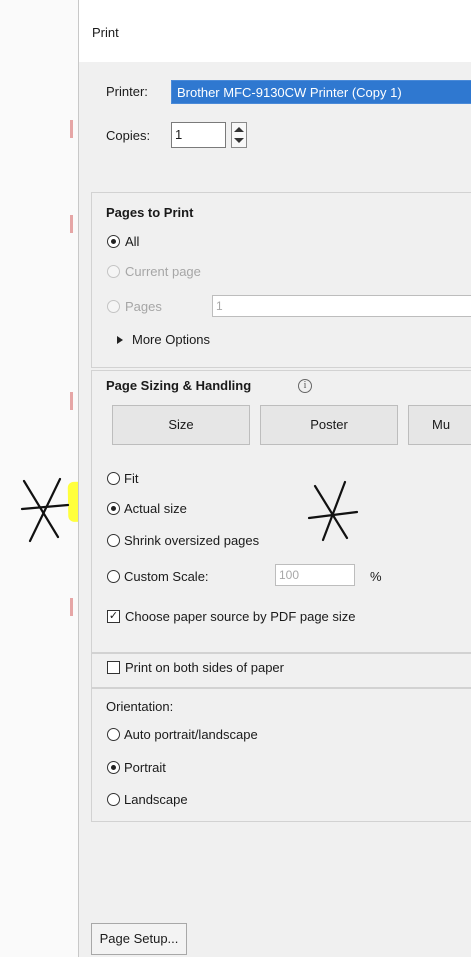  Describe the element at coordinates (239, 135) in the screenshot. I see `copies-spinner` at that location.